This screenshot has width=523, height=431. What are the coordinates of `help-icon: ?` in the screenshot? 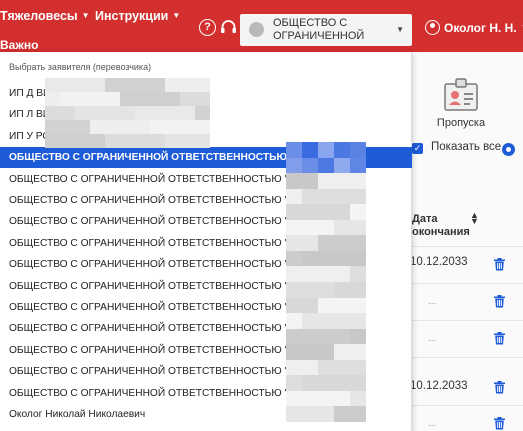 It's located at (207, 27).